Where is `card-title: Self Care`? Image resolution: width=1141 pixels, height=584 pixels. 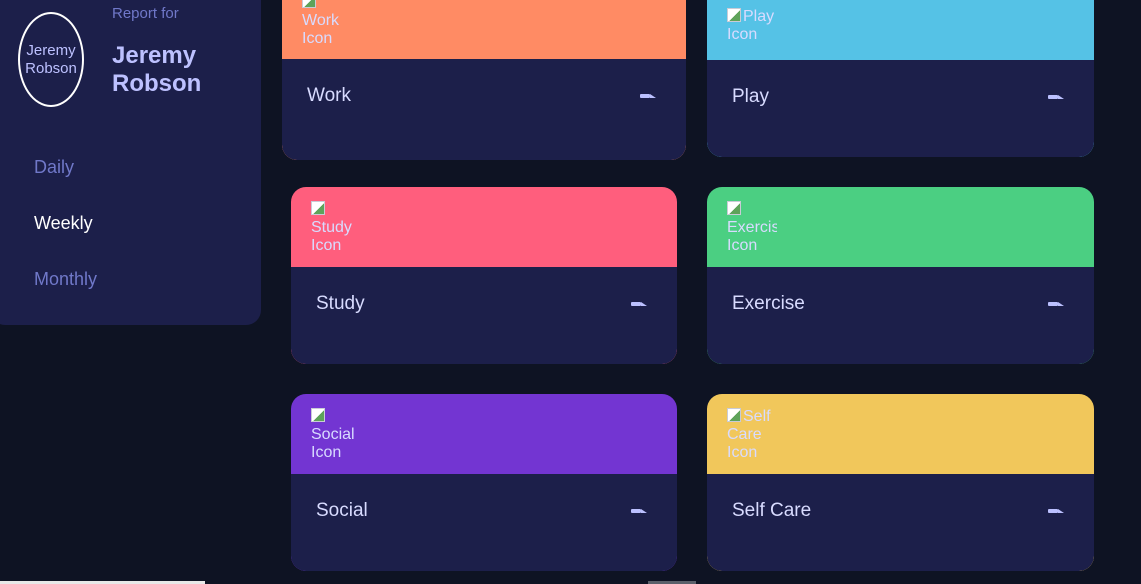 card-title: Self Care is located at coordinates (772, 510).